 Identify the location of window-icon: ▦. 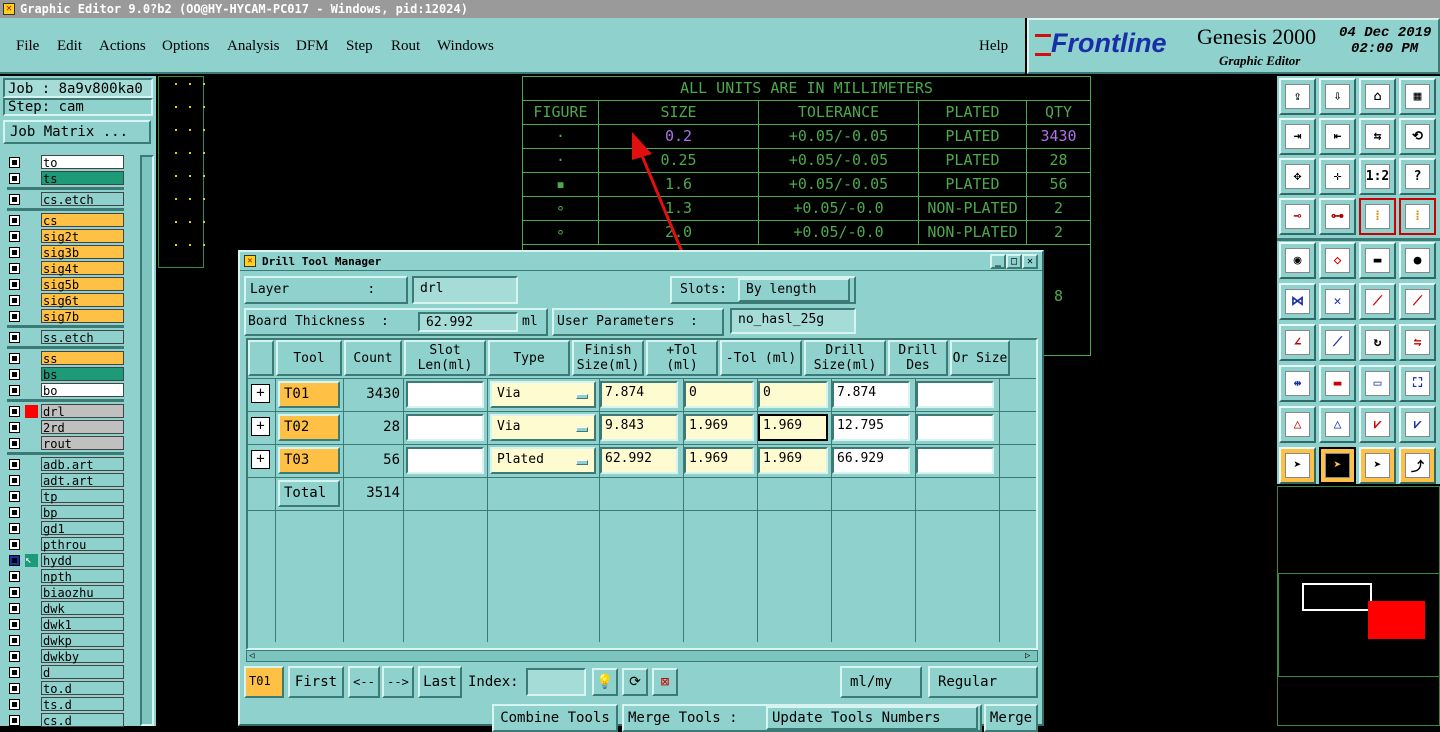
(1417, 96).